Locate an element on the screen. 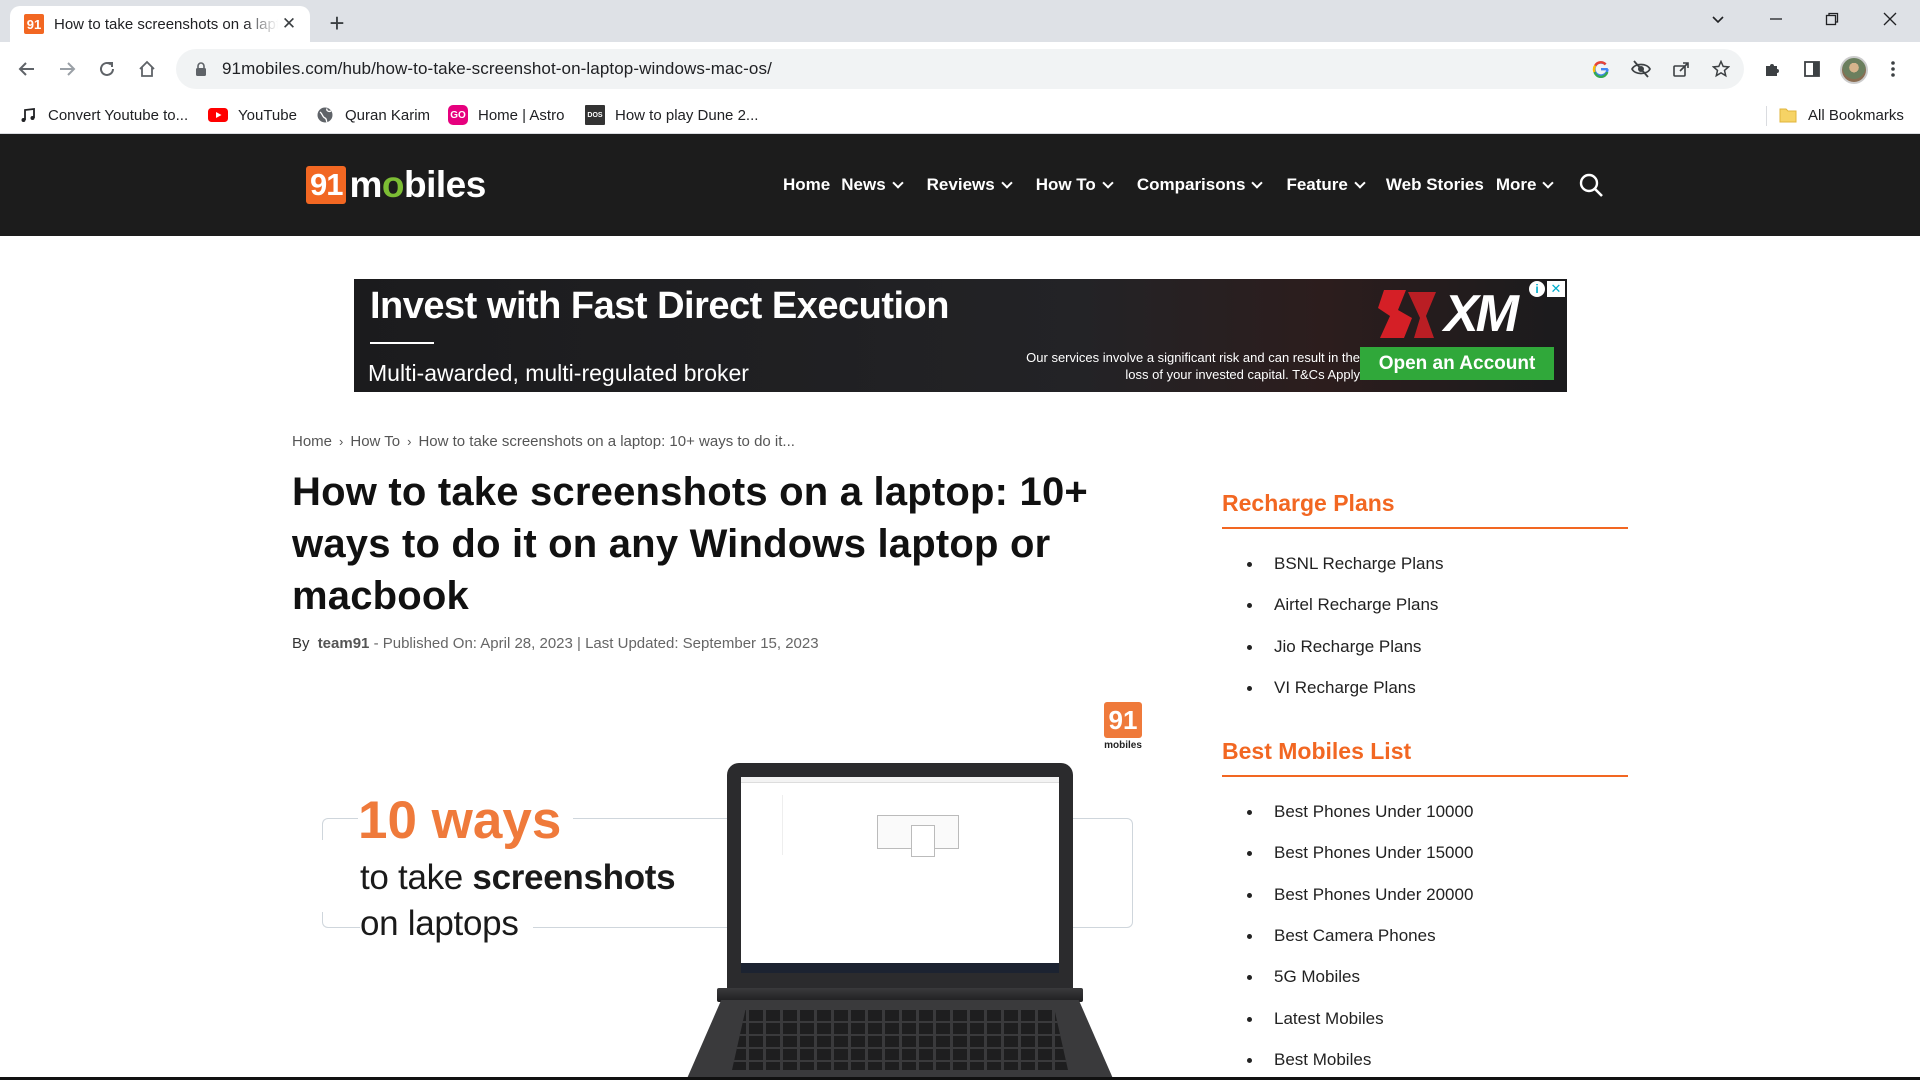 The width and height of the screenshot is (1920, 1080). ad-close-icon: ✕ is located at coordinates (1556, 289).